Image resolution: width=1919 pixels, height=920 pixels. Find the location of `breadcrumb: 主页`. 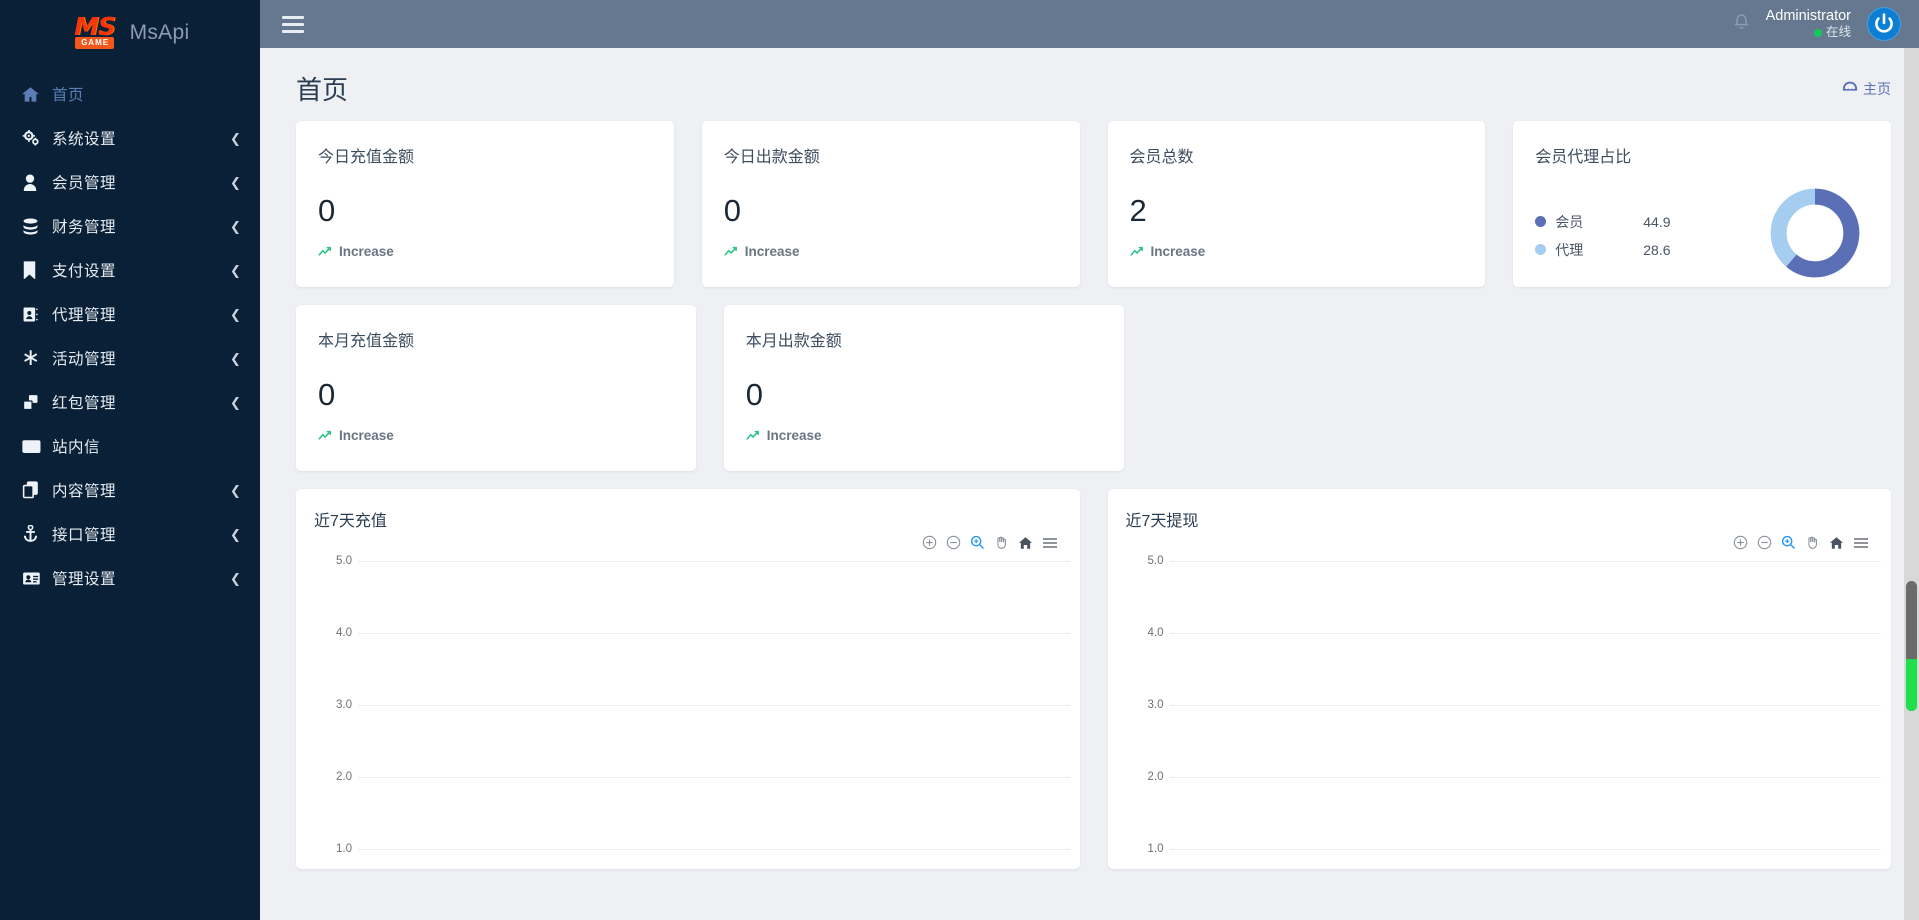

breadcrumb: 主页 is located at coordinates (1866, 89).